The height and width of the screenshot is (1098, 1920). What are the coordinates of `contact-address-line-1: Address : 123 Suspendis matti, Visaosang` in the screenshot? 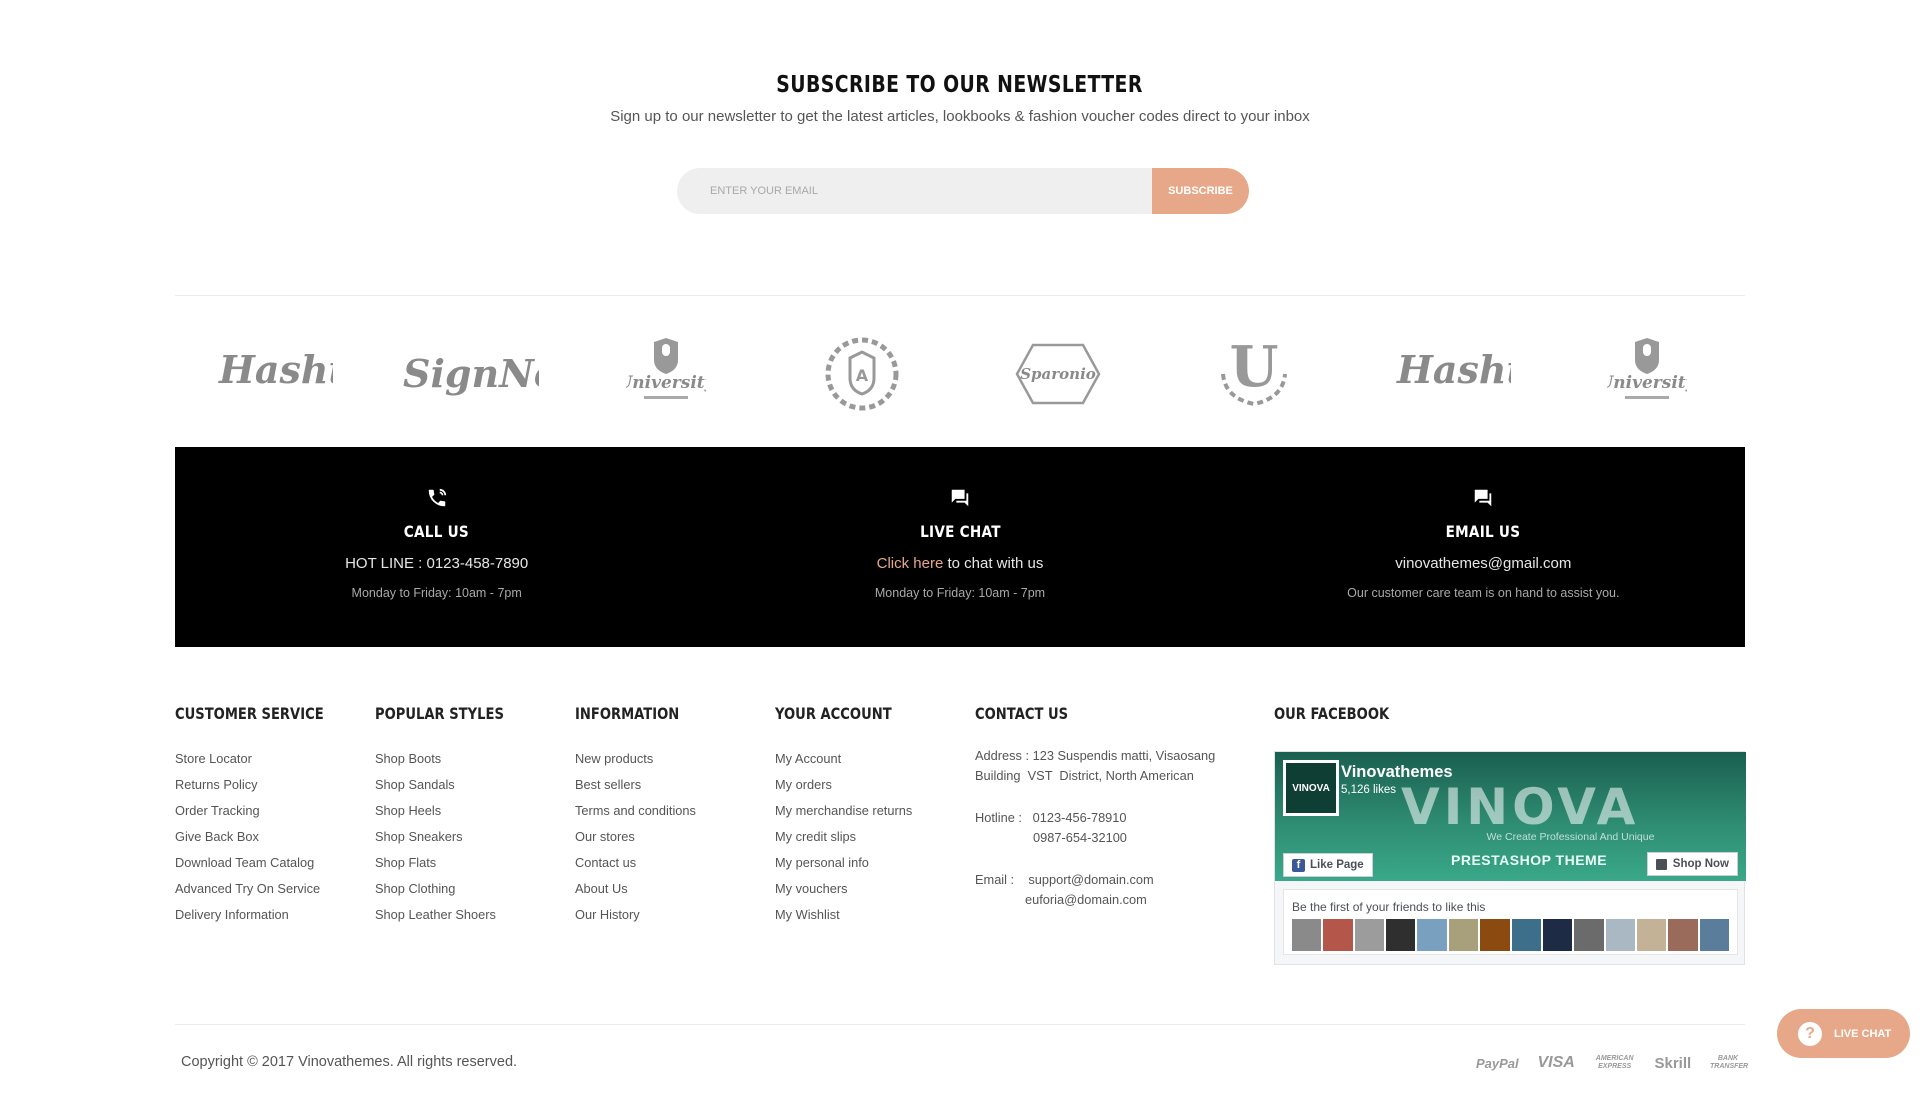 It's located at (1095, 755).